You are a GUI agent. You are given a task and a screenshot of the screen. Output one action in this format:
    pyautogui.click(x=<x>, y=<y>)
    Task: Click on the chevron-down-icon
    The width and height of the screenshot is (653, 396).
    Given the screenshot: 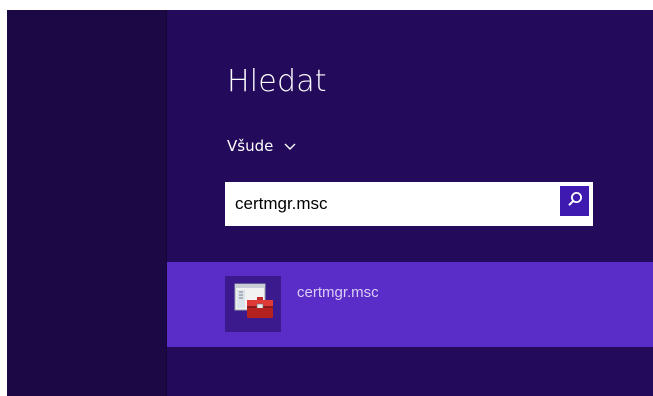 What is the action you would take?
    pyautogui.click(x=290, y=146)
    